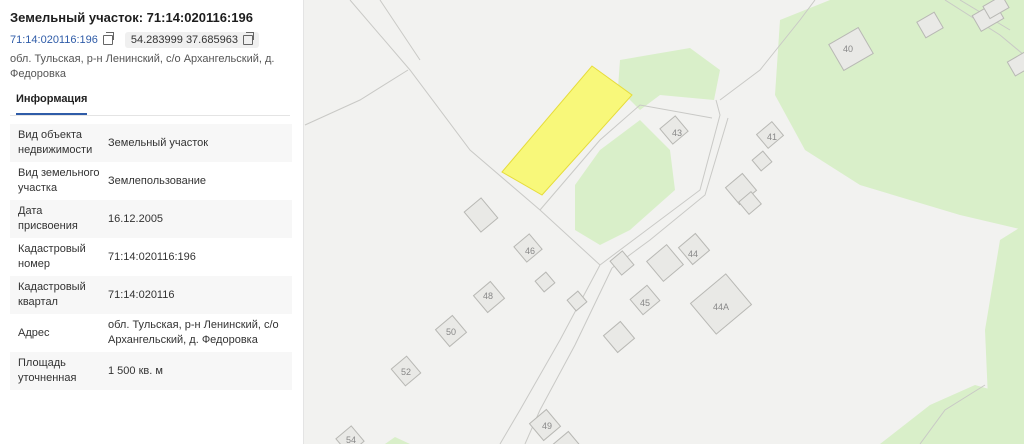 This screenshot has width=1024, height=444. Describe the element at coordinates (488, 296) in the screenshot. I see `house-number: 48` at that location.